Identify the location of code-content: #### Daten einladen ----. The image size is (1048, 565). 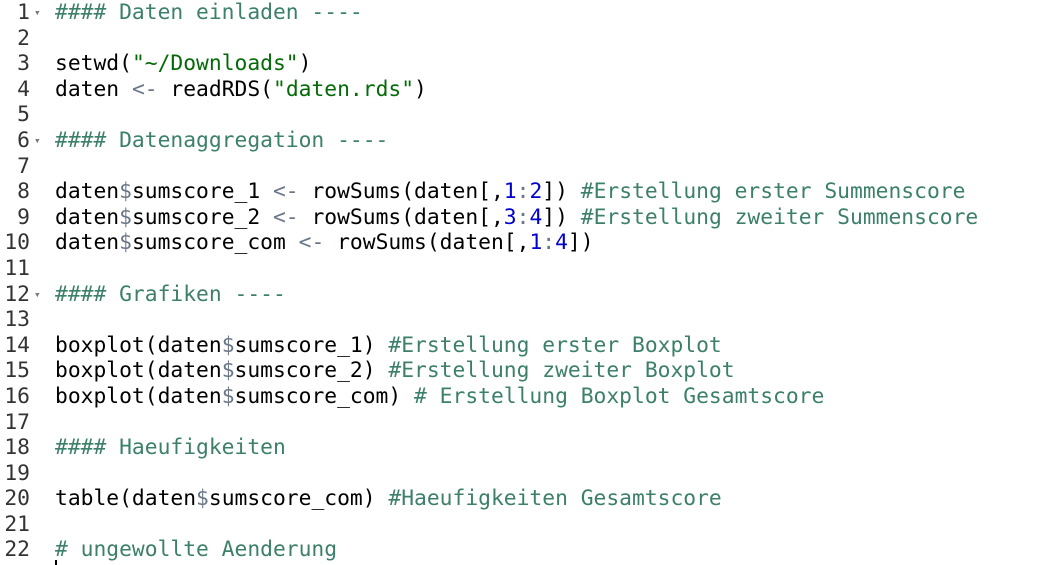
(209, 13).